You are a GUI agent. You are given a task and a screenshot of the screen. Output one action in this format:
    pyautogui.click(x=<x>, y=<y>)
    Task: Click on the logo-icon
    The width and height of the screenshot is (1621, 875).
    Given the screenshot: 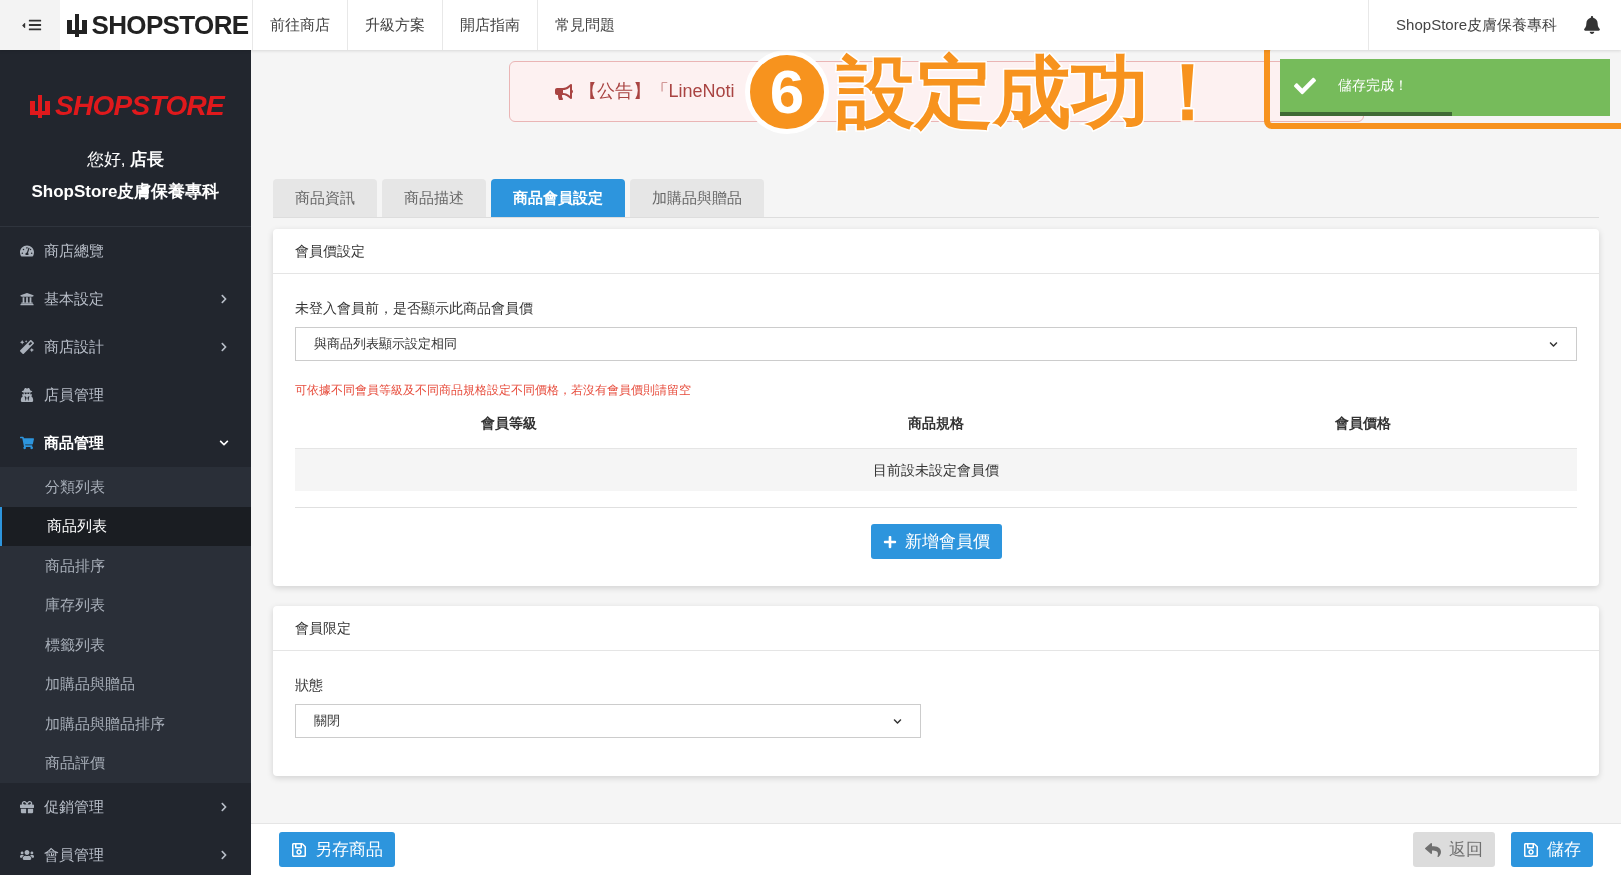 What is the action you would take?
    pyautogui.click(x=40, y=106)
    